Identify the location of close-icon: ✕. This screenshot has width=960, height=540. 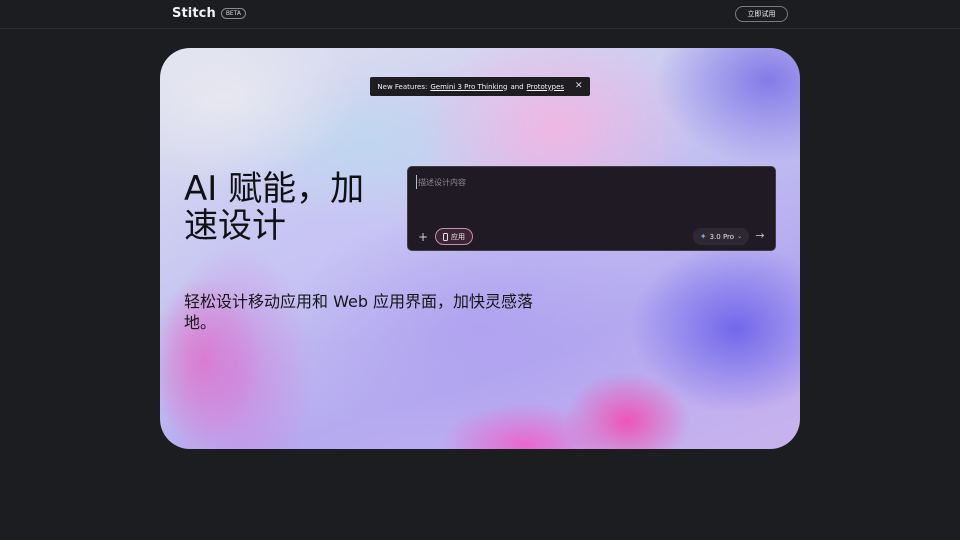
(579, 86).